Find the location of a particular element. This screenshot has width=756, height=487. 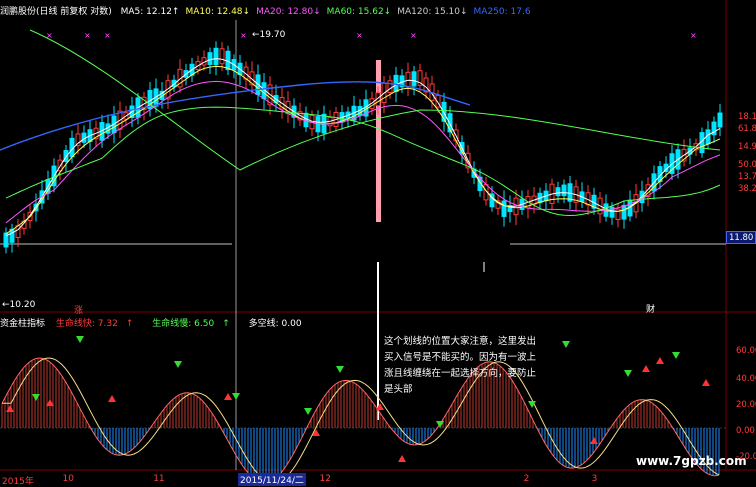

annotation-line: 这个划线的位置大家注意，这里发出 is located at coordinates (460, 341).